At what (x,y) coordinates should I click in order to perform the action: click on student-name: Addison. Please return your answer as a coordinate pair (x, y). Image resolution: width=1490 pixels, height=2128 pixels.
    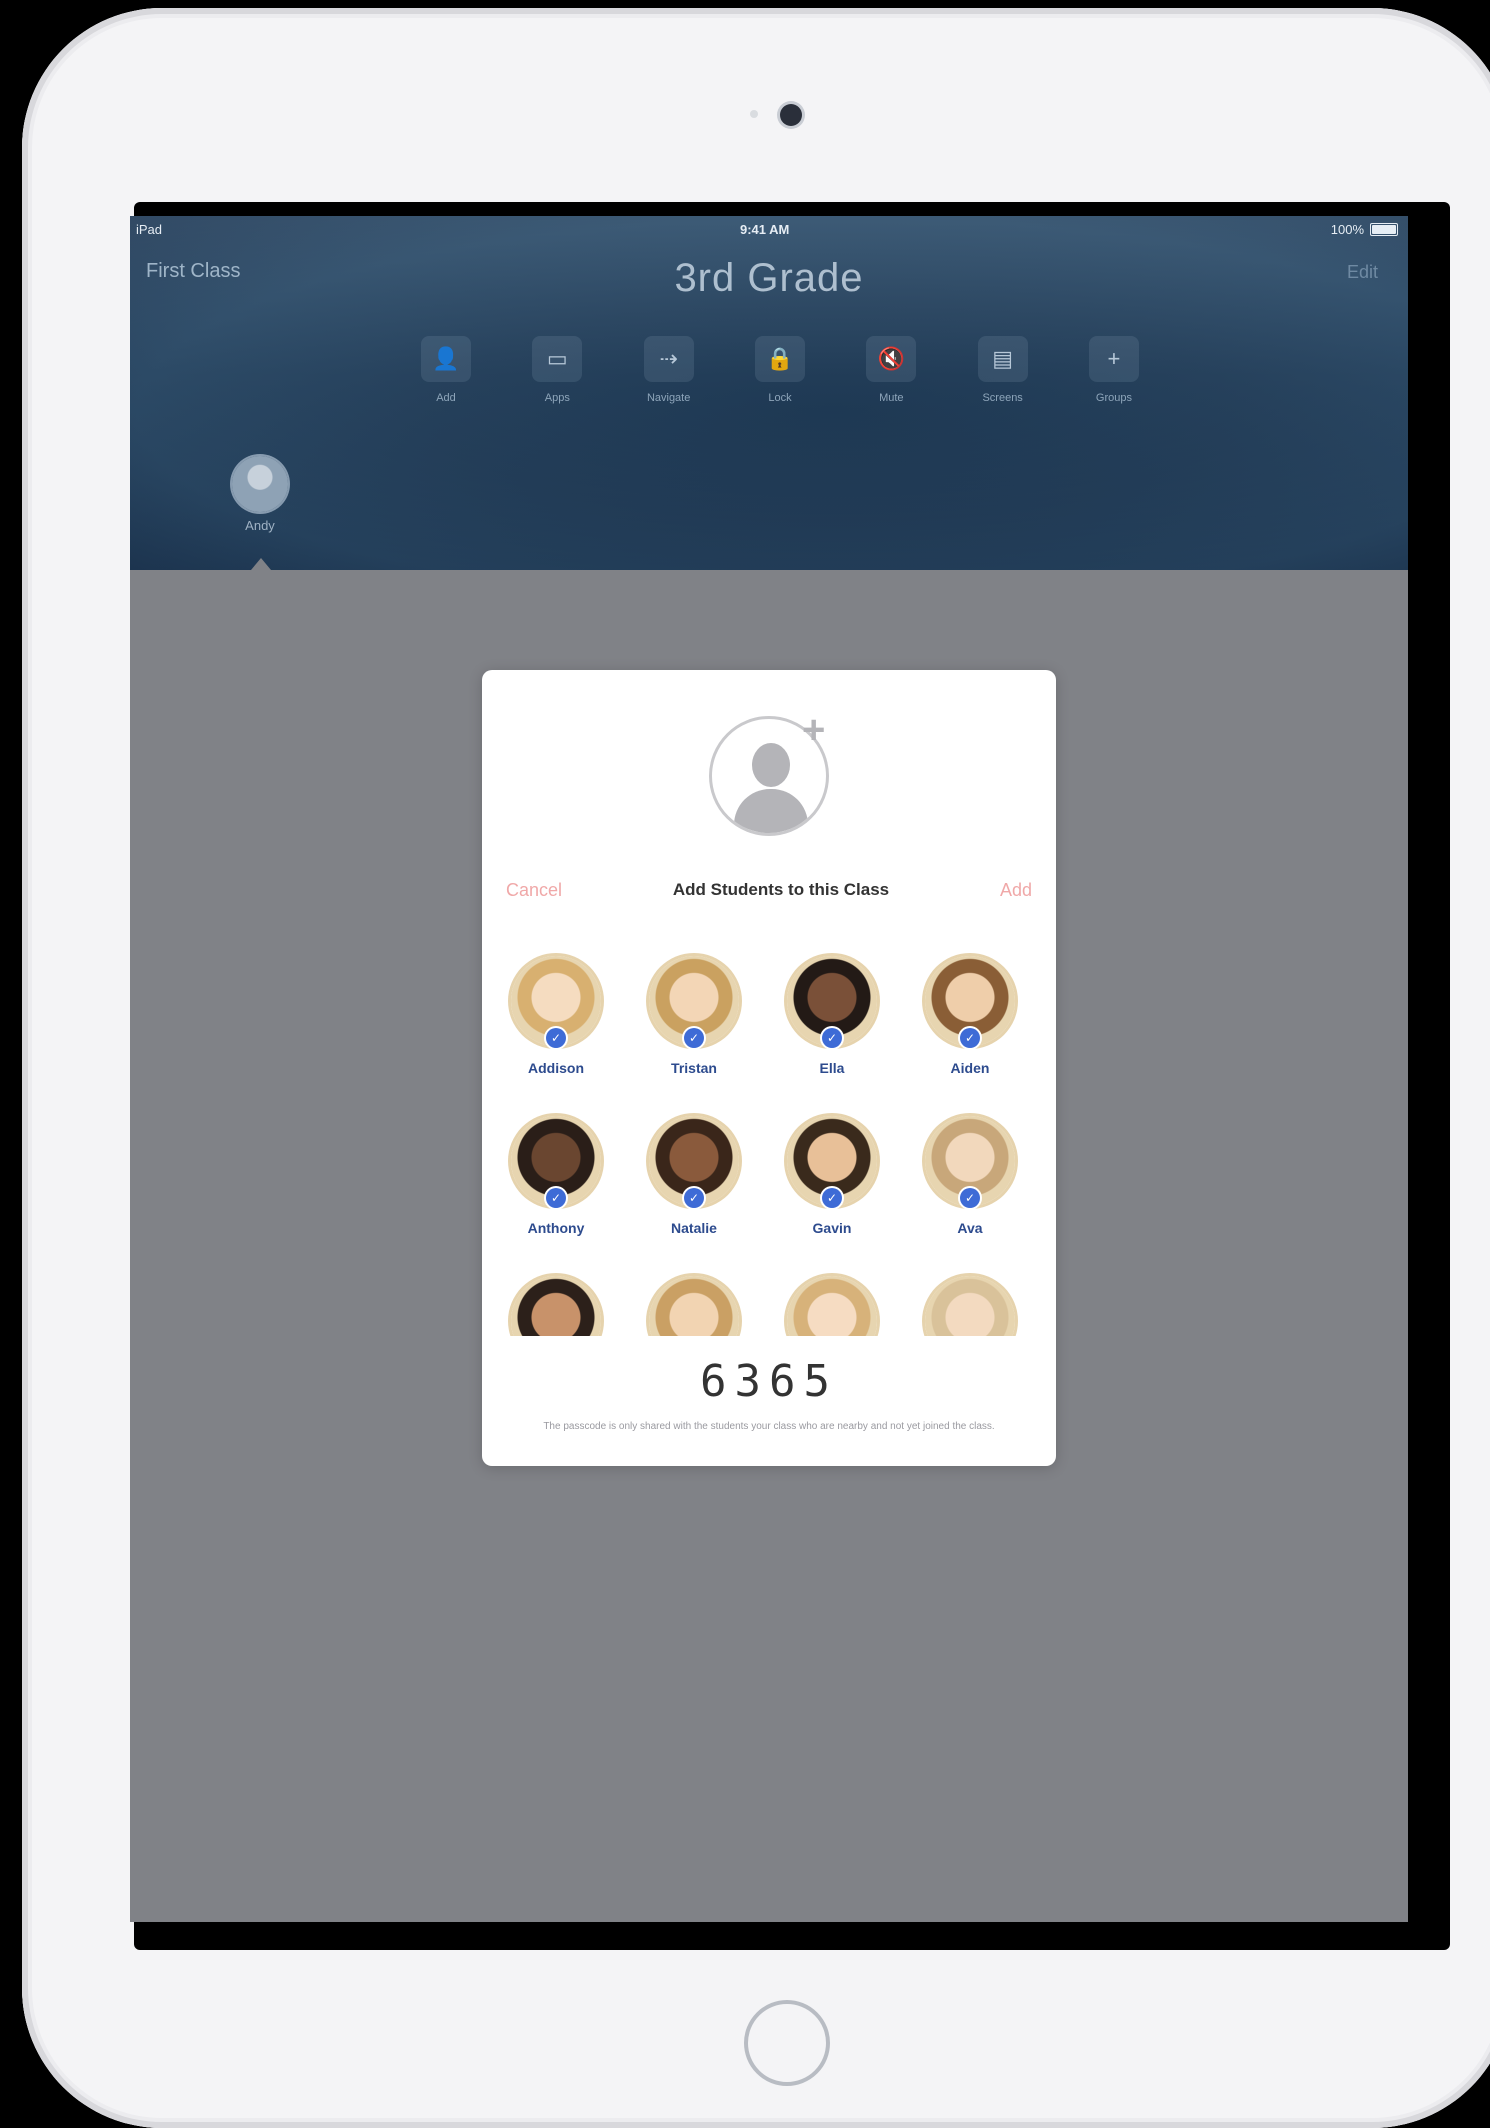
    Looking at the image, I should click on (556, 1068).